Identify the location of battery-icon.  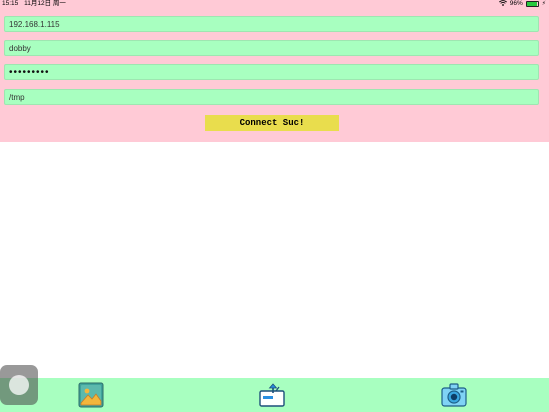
(532, 4).